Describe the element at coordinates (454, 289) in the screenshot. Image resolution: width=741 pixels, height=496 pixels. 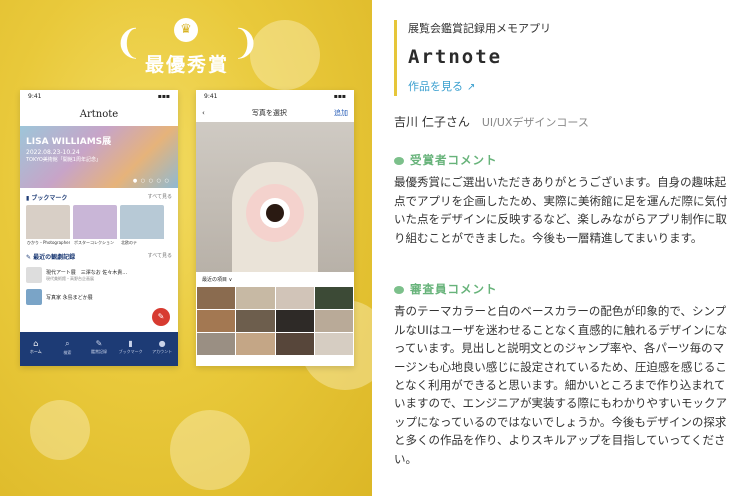
I see `judge-heading-text: 審査員コメント` at that location.